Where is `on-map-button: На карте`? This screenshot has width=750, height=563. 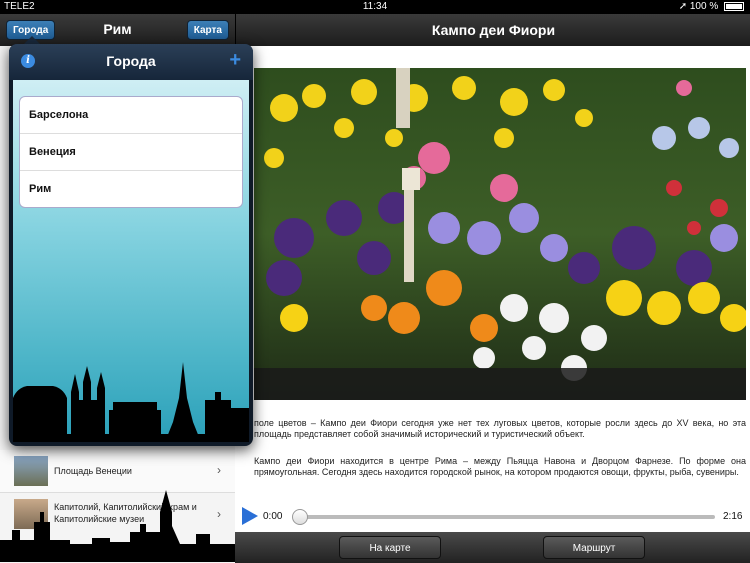 on-map-button: На карте is located at coordinates (390, 547).